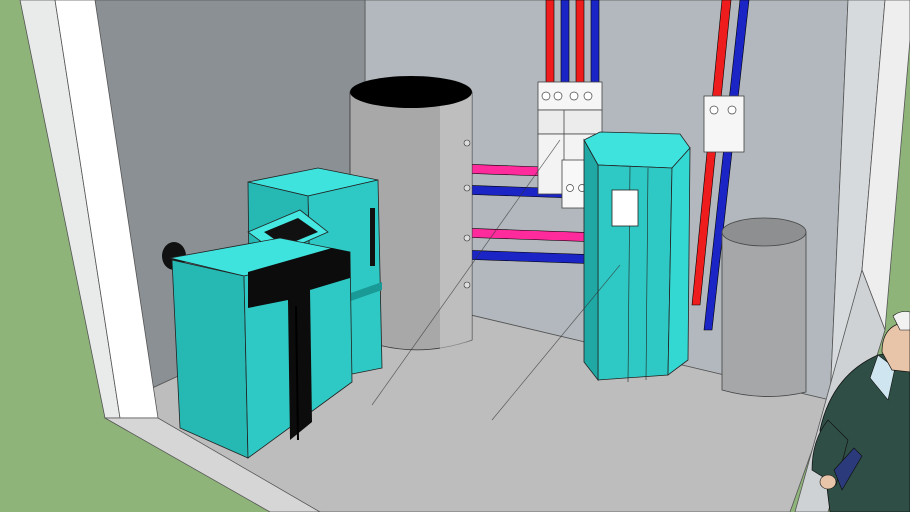  I want to click on buffer-cylinder-octagonal, so click(637, 257).